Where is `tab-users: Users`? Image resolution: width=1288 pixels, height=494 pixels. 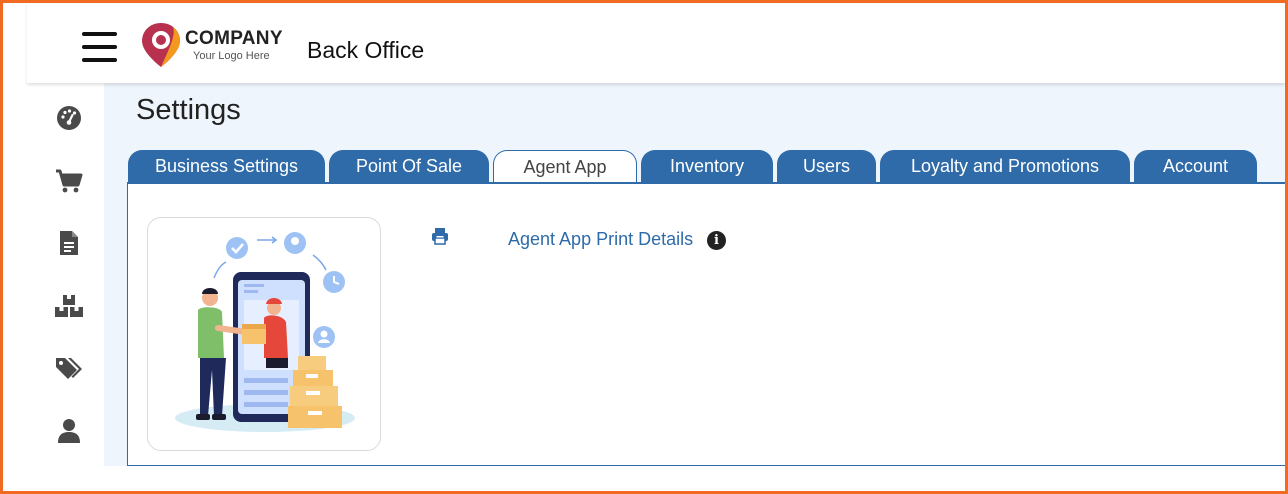
tab-users: Users is located at coordinates (826, 166).